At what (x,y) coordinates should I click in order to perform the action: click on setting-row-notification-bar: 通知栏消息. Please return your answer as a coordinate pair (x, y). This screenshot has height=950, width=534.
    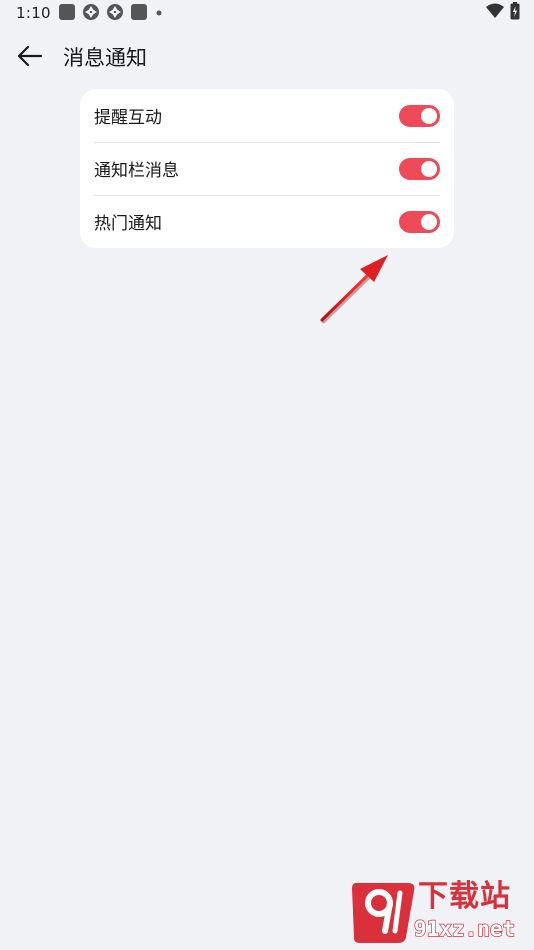
    Looking at the image, I should click on (267, 168).